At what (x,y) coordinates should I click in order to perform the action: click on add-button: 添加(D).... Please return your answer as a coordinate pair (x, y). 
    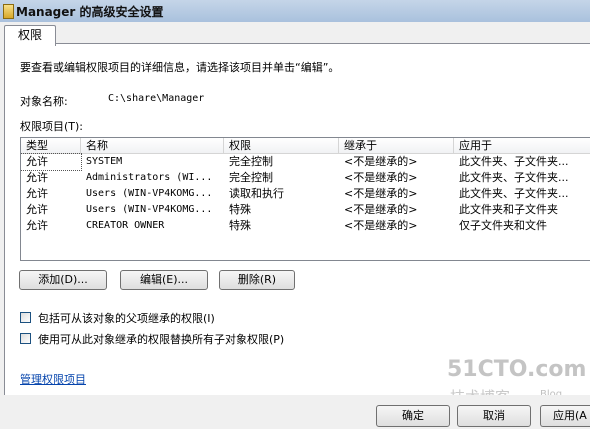
    Looking at the image, I should click on (63, 280).